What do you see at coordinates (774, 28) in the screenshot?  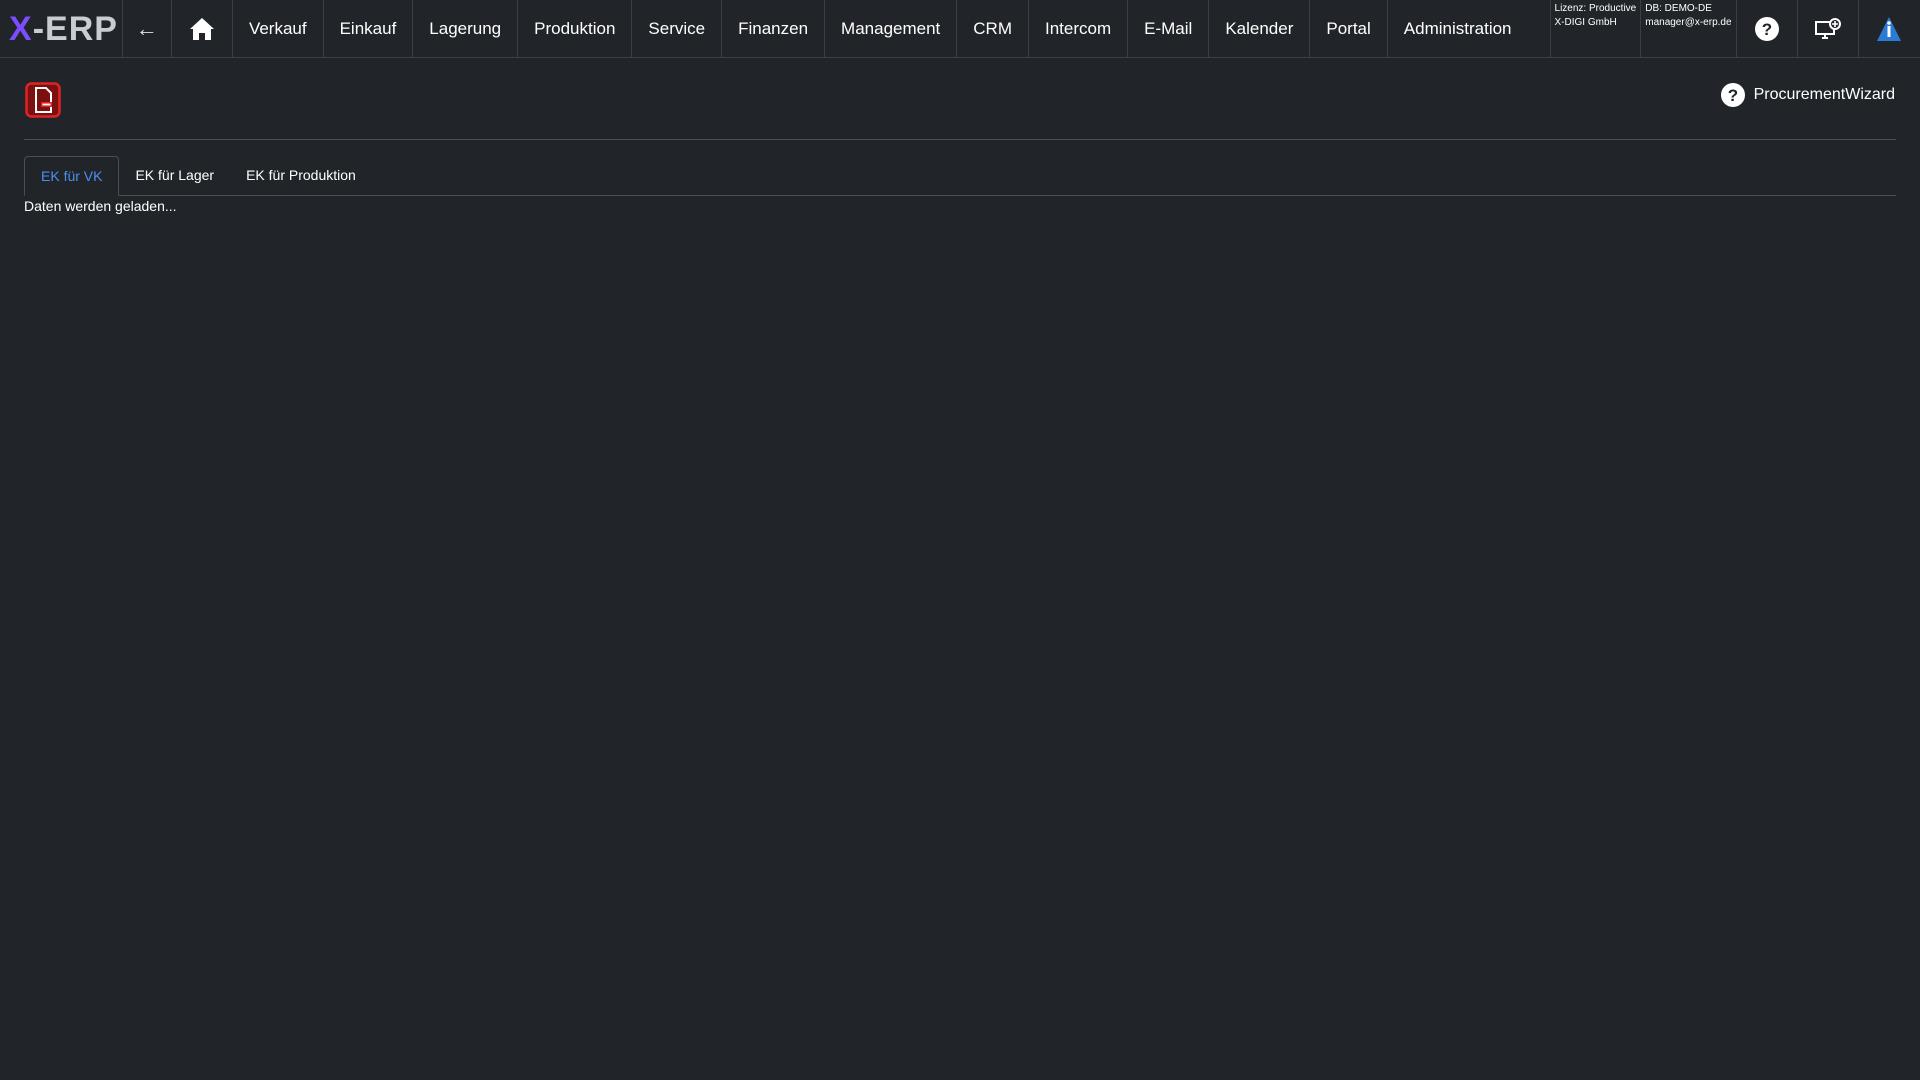 I see `nav-item-finanzen: Finanzen` at bounding box center [774, 28].